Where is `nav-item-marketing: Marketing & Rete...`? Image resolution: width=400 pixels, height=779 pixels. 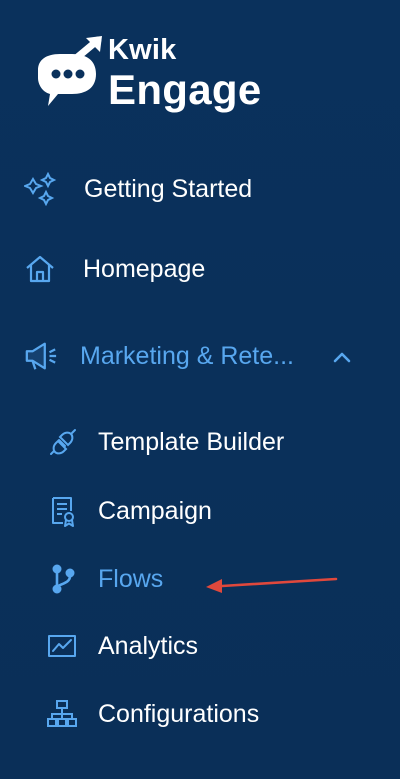
nav-item-marketing: Marketing & Rete... is located at coordinates (200, 356).